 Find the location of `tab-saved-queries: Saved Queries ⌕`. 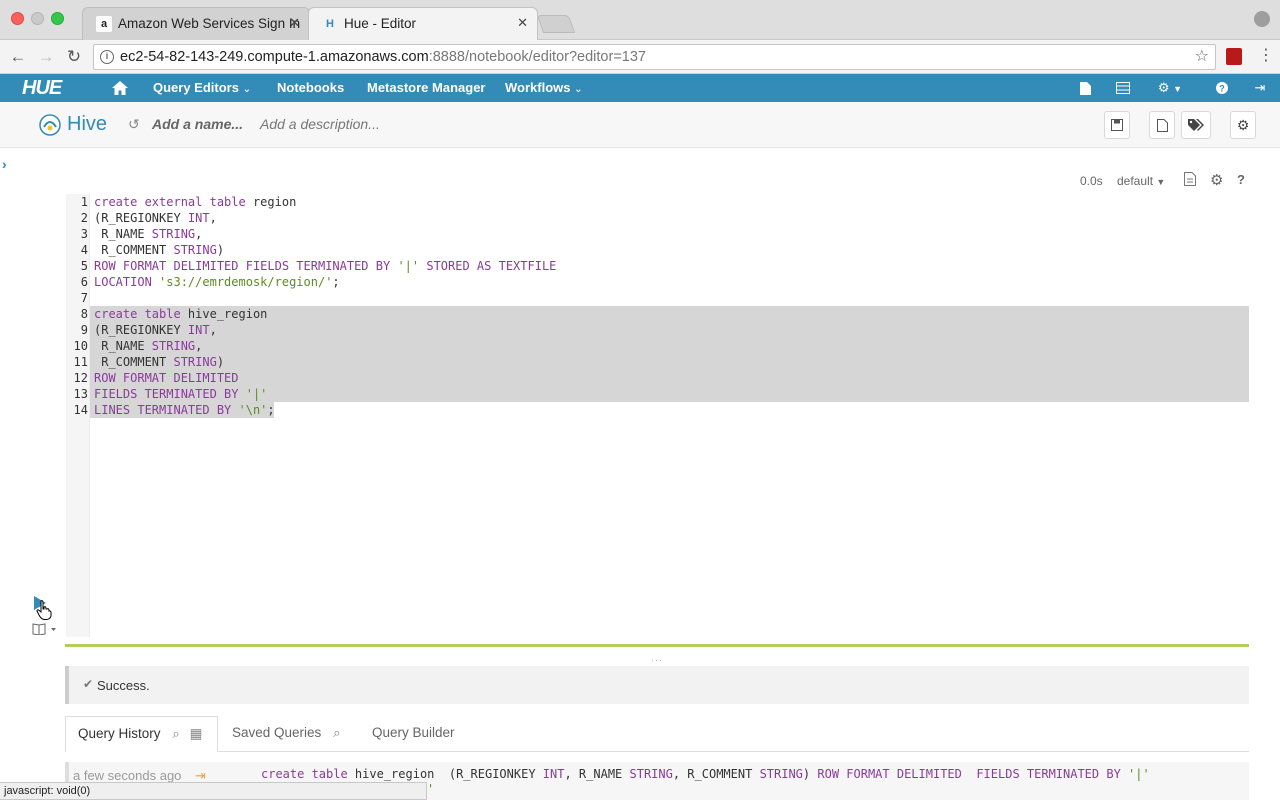

tab-saved-queries: Saved Queries ⌕ is located at coordinates (286, 734).